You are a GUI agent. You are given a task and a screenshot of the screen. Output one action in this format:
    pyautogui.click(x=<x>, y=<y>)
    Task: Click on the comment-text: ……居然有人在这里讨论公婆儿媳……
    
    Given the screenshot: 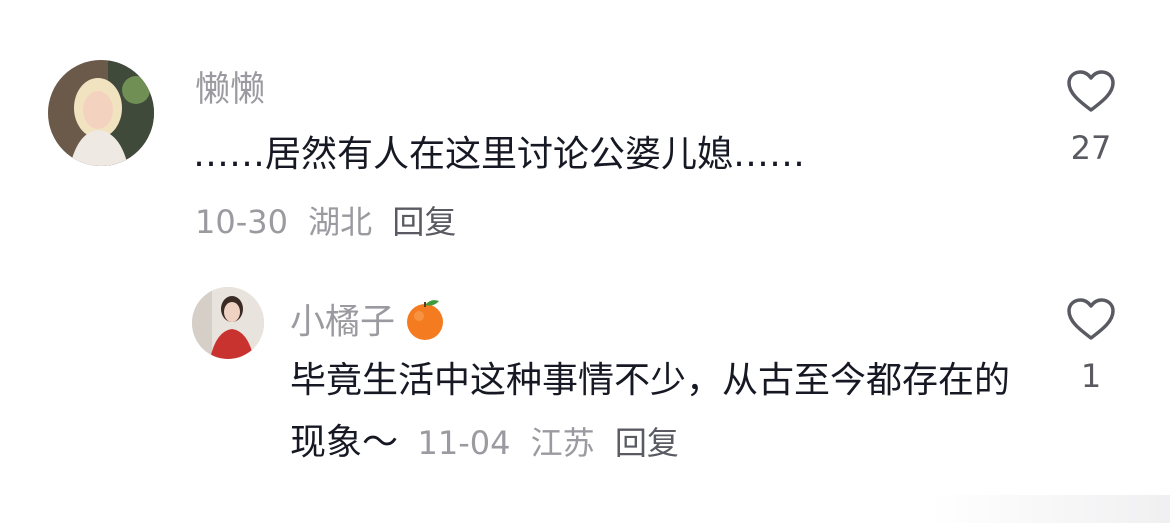 What is the action you would take?
    pyautogui.click(x=499, y=154)
    